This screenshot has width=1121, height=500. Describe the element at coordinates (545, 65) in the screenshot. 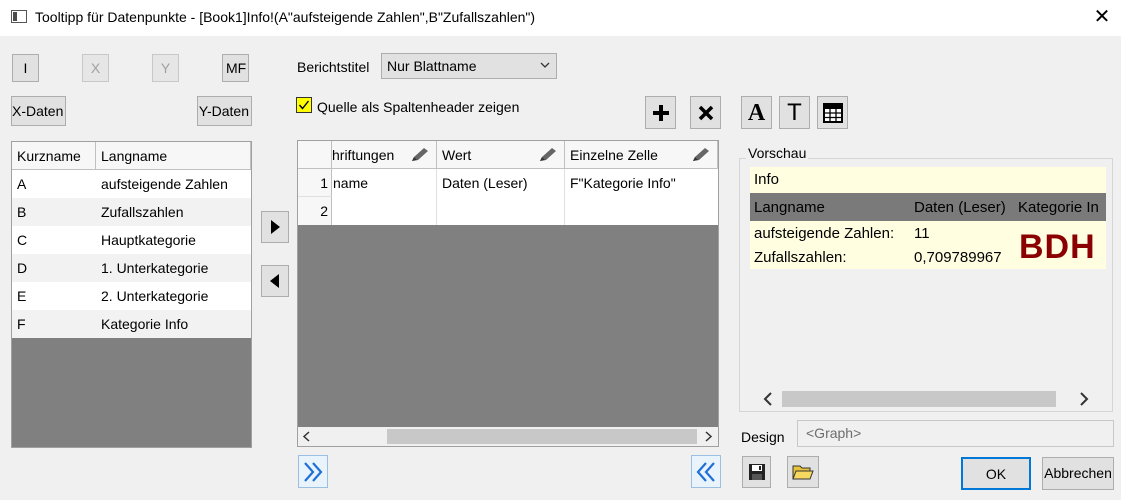

I see `chevron-down-icon` at that location.